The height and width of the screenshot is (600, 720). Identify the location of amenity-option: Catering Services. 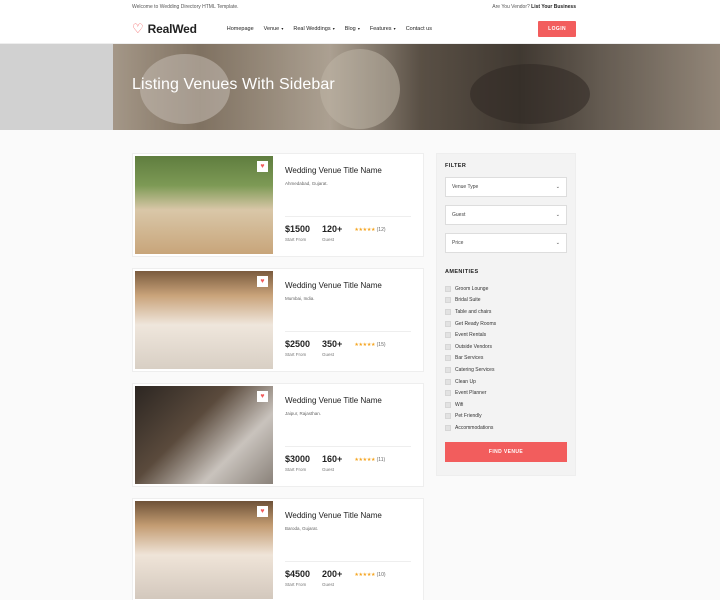
(506, 370).